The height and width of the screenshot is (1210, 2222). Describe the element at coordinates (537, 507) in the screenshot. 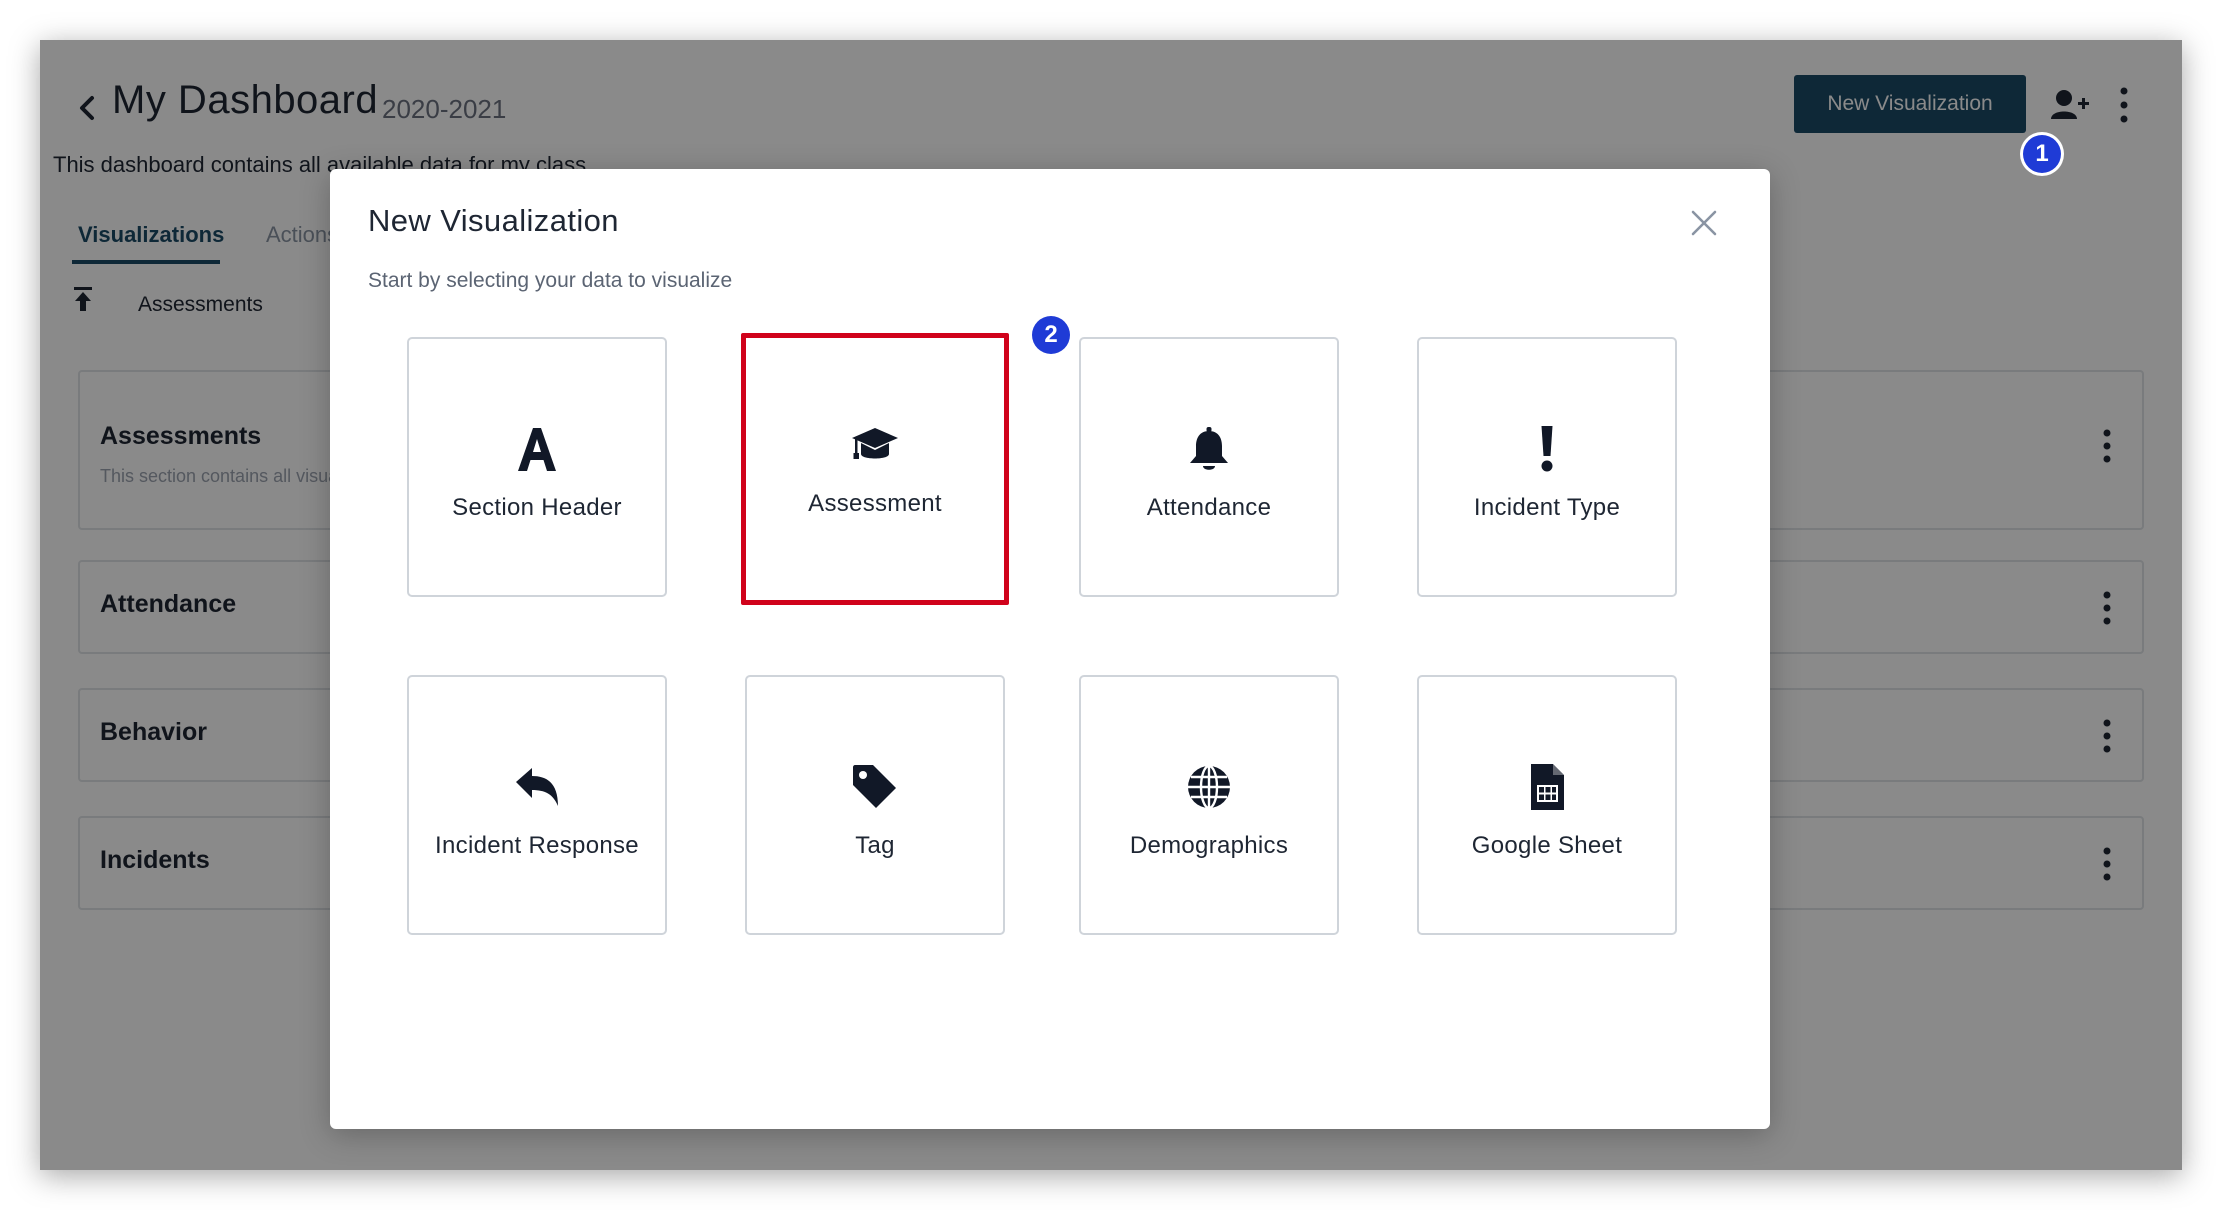

I see `option-label: Section Header` at that location.